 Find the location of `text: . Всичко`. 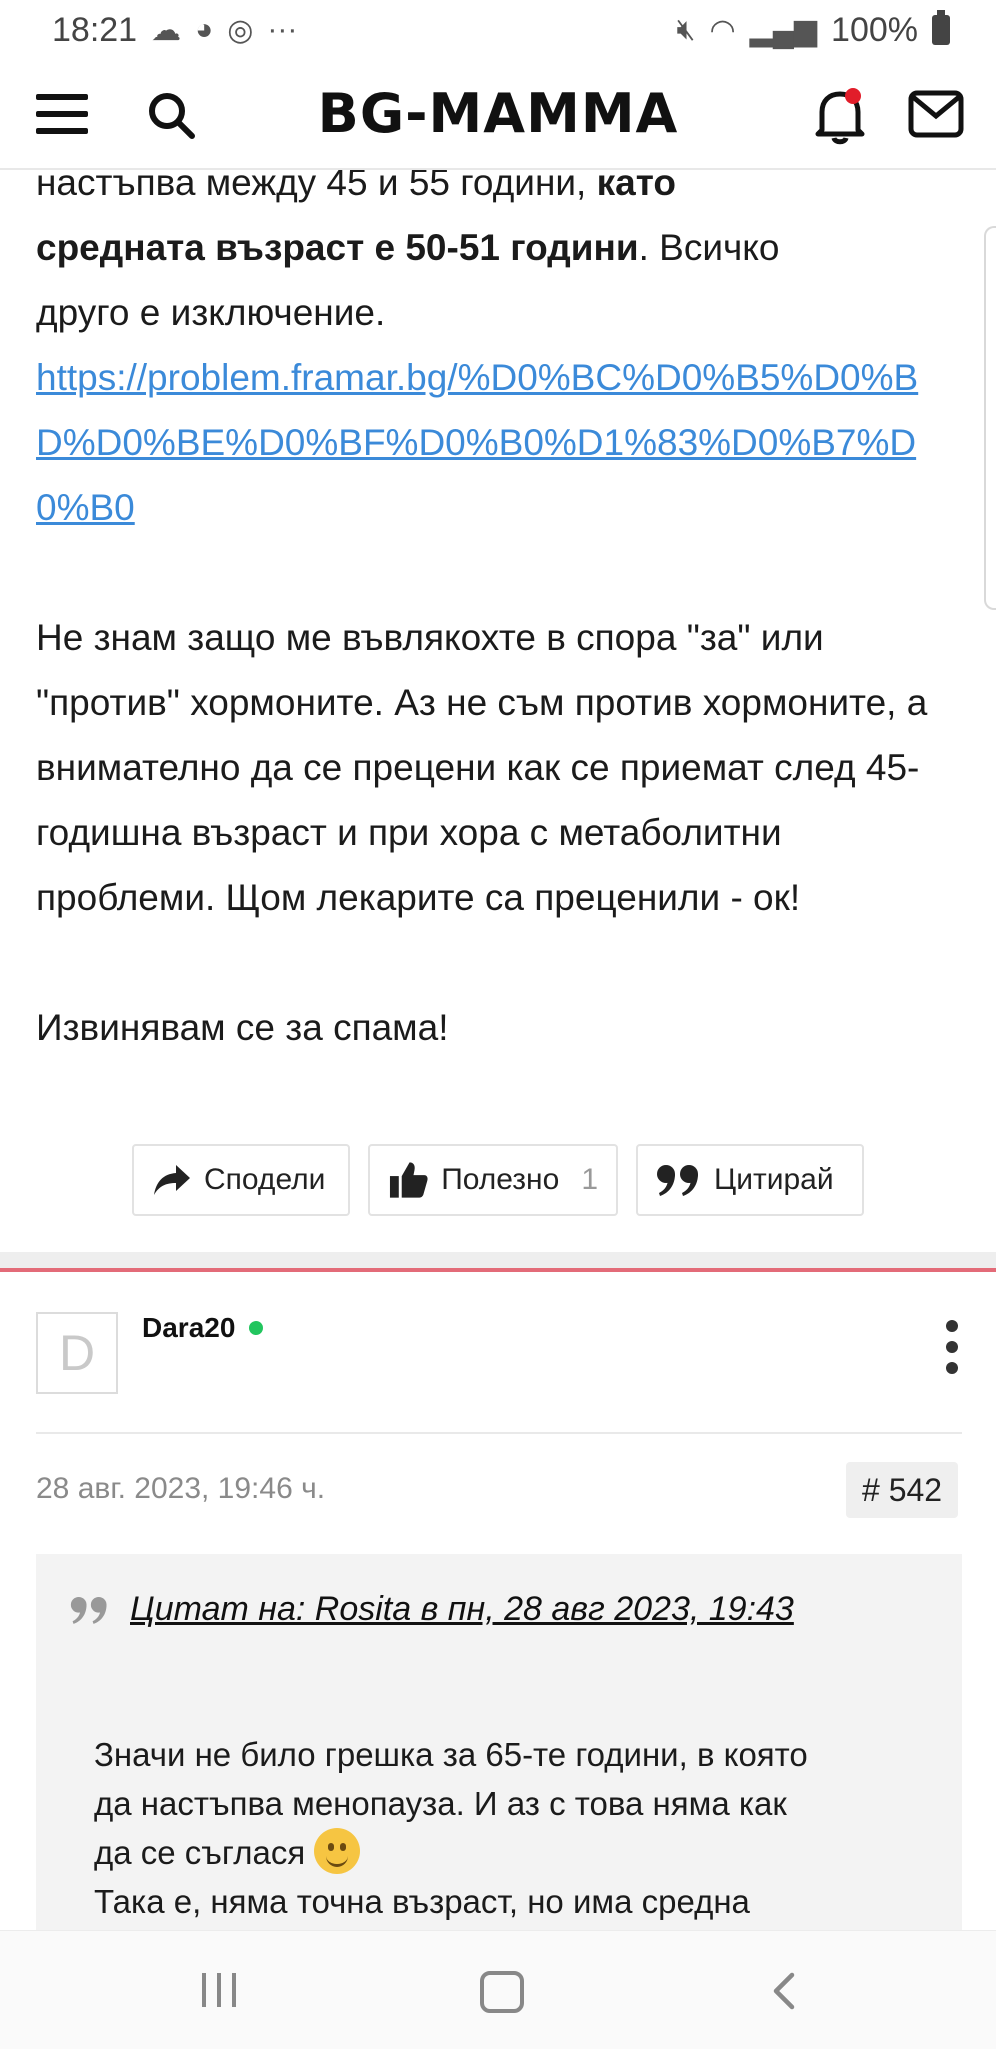

text: . Всичко is located at coordinates (709, 247).